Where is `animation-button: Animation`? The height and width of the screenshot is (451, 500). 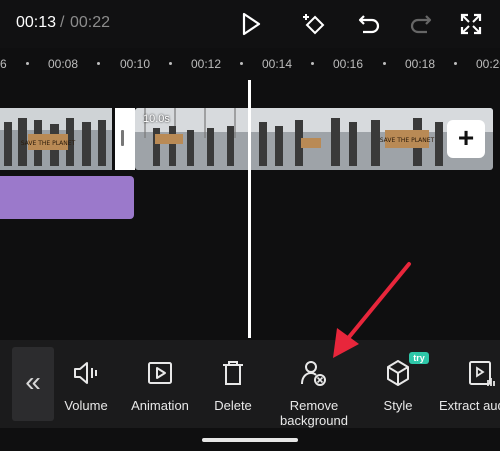 animation-button: Animation is located at coordinates (160, 385).